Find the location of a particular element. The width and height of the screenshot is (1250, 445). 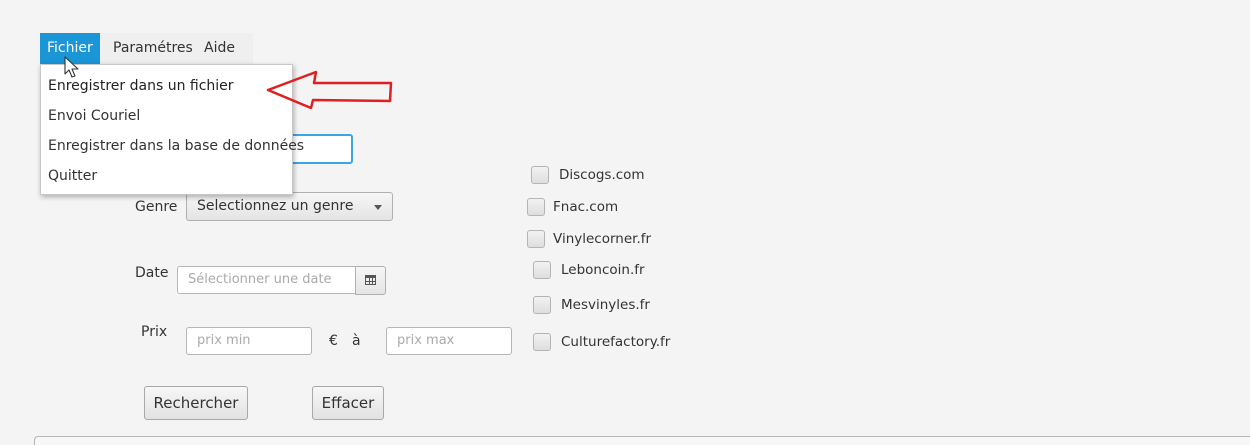

menu-item-send-email: Envoi Couriel is located at coordinates (94, 116).